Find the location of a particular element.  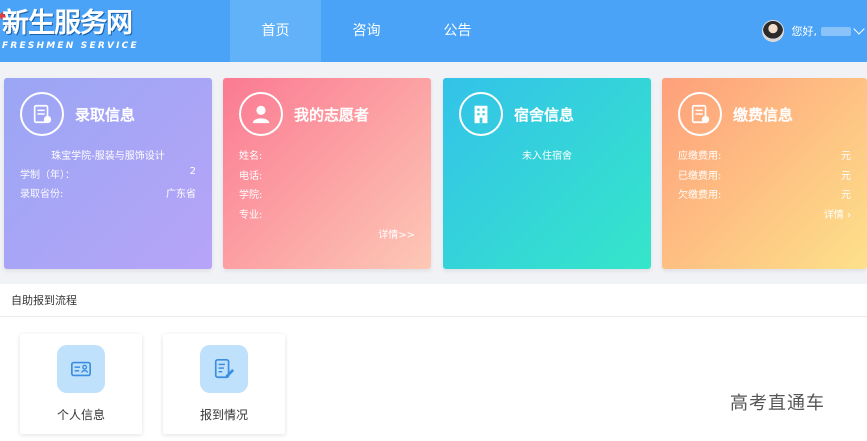

payment-label: 应缴费用: is located at coordinates (700, 156).